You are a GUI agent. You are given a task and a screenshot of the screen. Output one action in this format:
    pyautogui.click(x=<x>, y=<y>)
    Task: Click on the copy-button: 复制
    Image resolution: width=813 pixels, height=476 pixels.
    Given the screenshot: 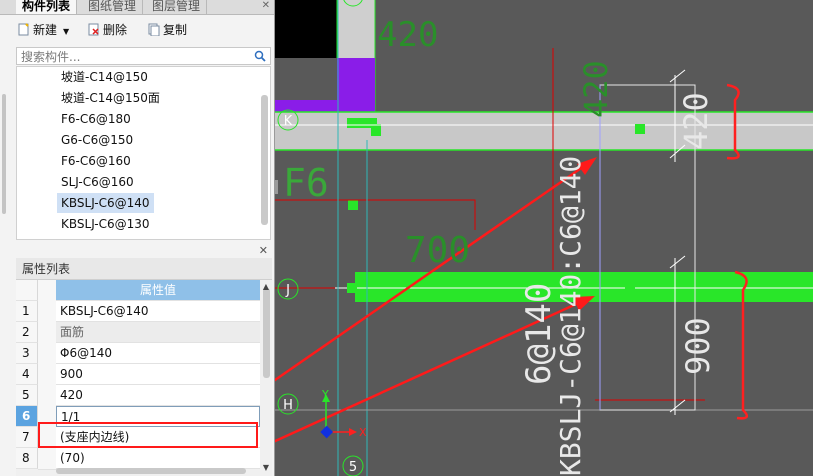 What is the action you would take?
    pyautogui.click(x=167, y=30)
    